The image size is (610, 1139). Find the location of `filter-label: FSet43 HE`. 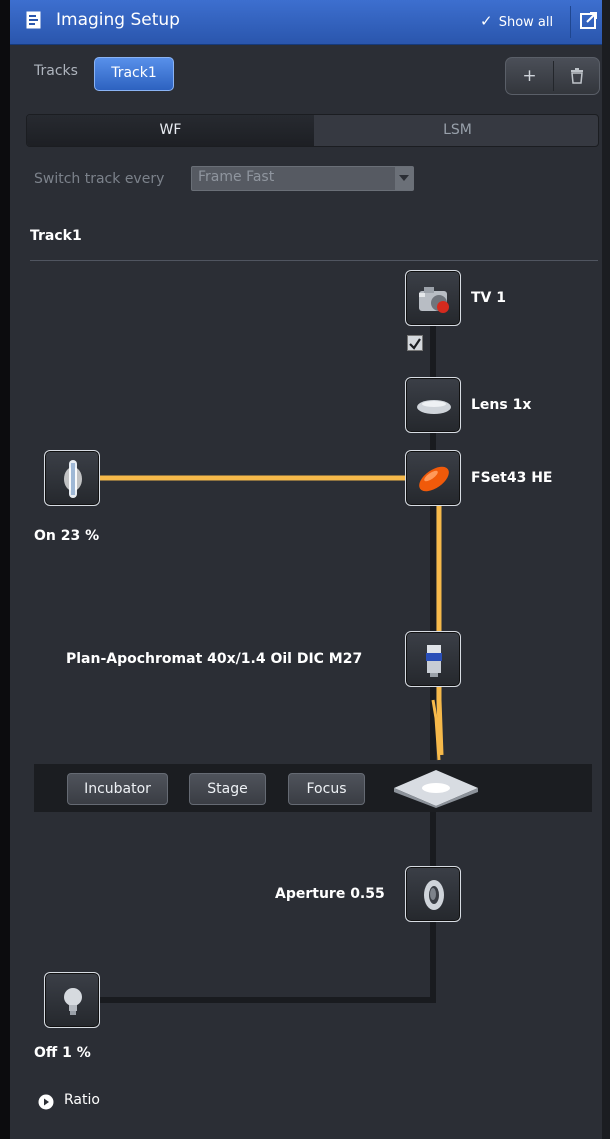

filter-label: FSet43 HE is located at coordinates (512, 478).